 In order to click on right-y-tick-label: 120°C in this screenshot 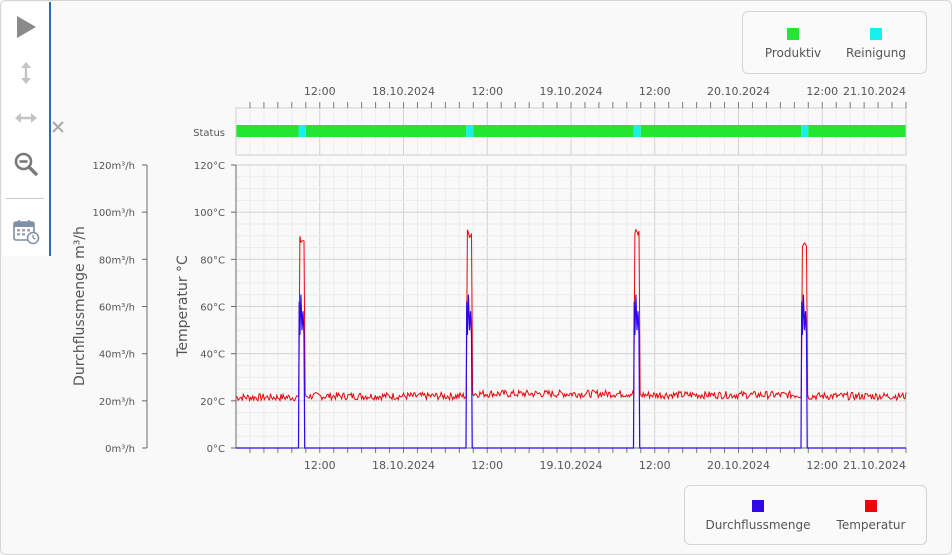, I will do `click(209, 166)`.